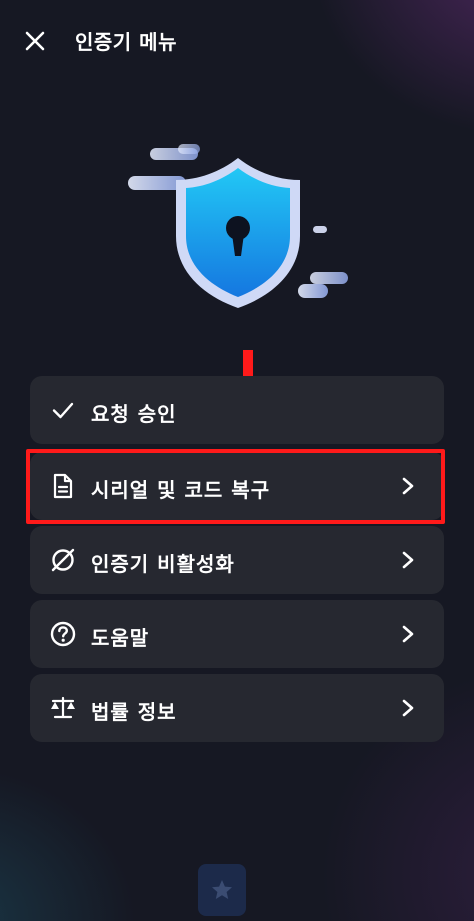  What do you see at coordinates (237, 41) in the screenshot?
I see `header: 인증기 메뉴` at bounding box center [237, 41].